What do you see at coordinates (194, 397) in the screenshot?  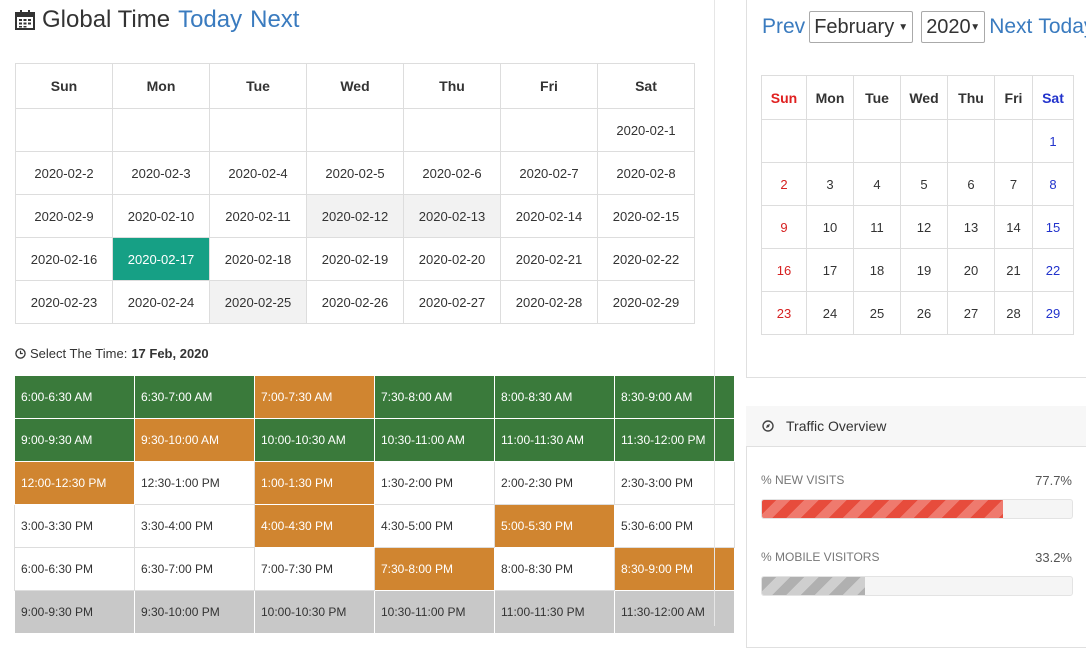 I see `time-slot: 6:30-7:00 AM` at bounding box center [194, 397].